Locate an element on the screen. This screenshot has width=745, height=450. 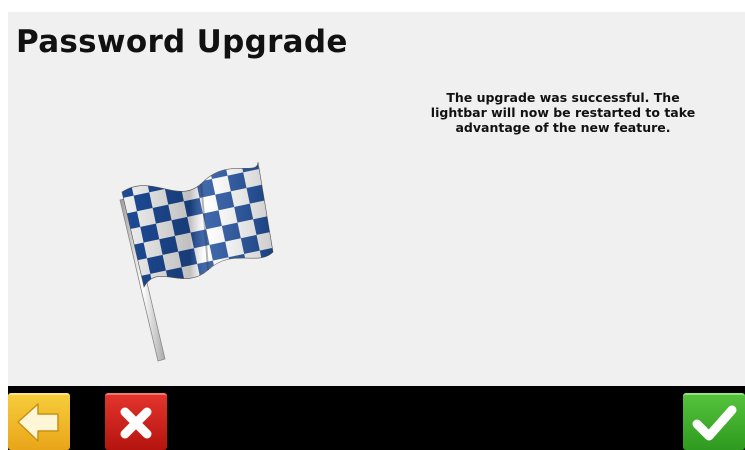
cancel-button is located at coordinates (136, 421).